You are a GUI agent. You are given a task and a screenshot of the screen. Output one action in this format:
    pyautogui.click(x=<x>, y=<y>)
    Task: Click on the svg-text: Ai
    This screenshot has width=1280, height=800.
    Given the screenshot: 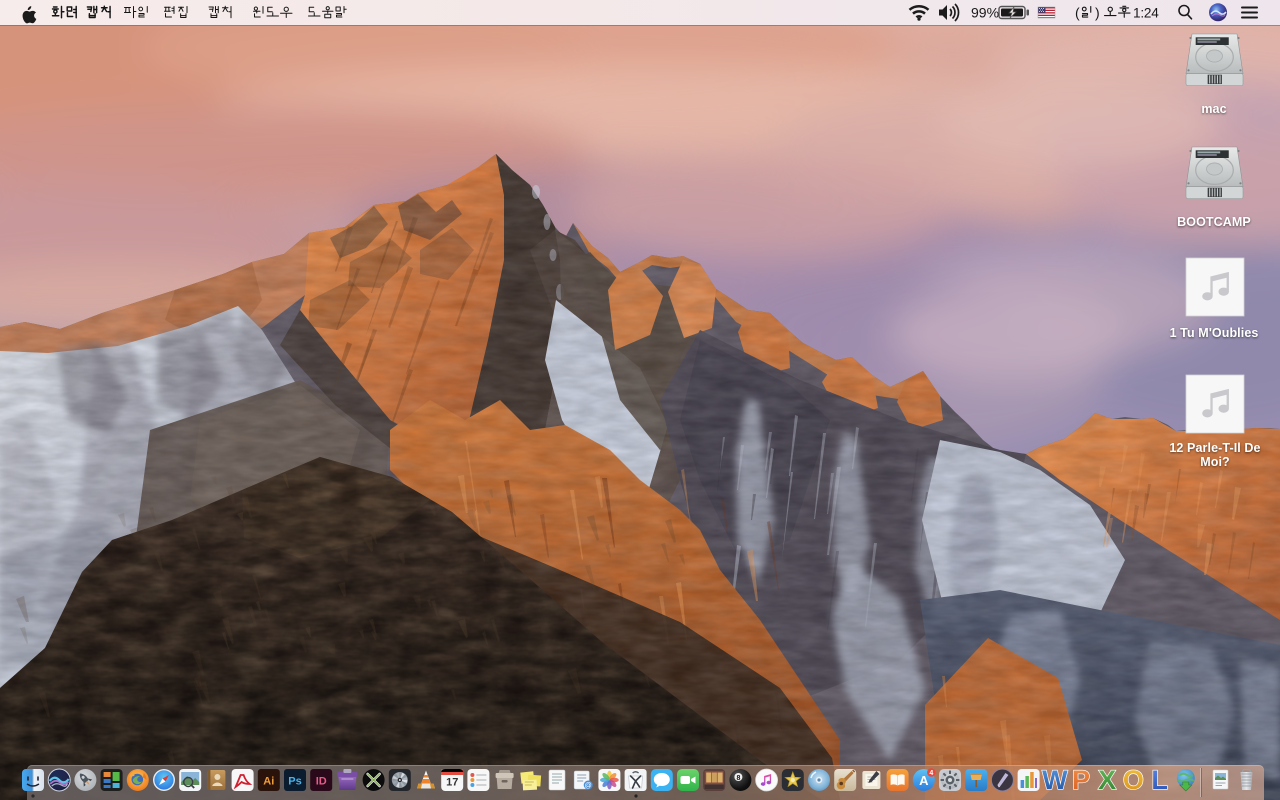 What is the action you would take?
    pyautogui.click(x=268, y=782)
    